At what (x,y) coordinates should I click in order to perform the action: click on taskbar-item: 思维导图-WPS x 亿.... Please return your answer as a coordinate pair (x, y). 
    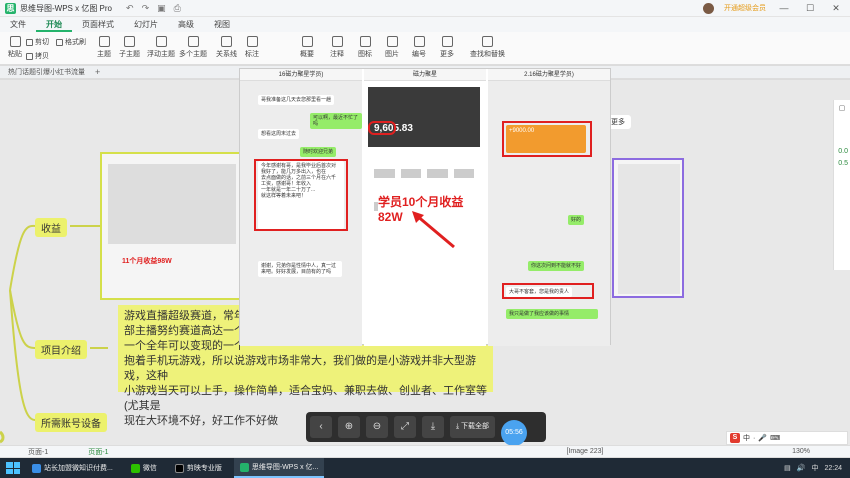
    Looking at the image, I should click on (279, 468).